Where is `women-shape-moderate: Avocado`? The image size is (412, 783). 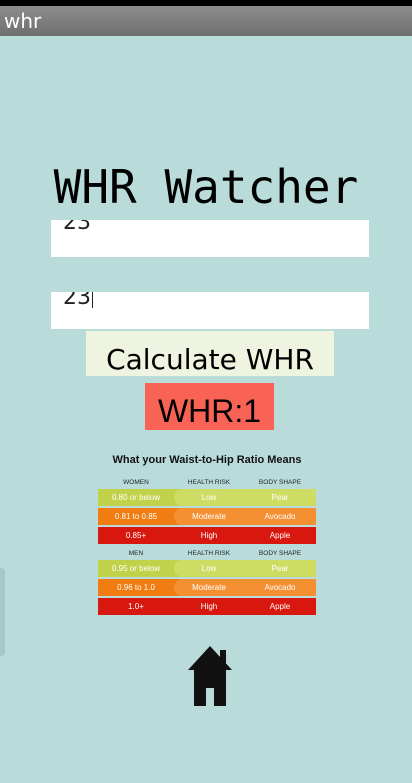
women-shape-moderate: Avocado is located at coordinates (280, 516).